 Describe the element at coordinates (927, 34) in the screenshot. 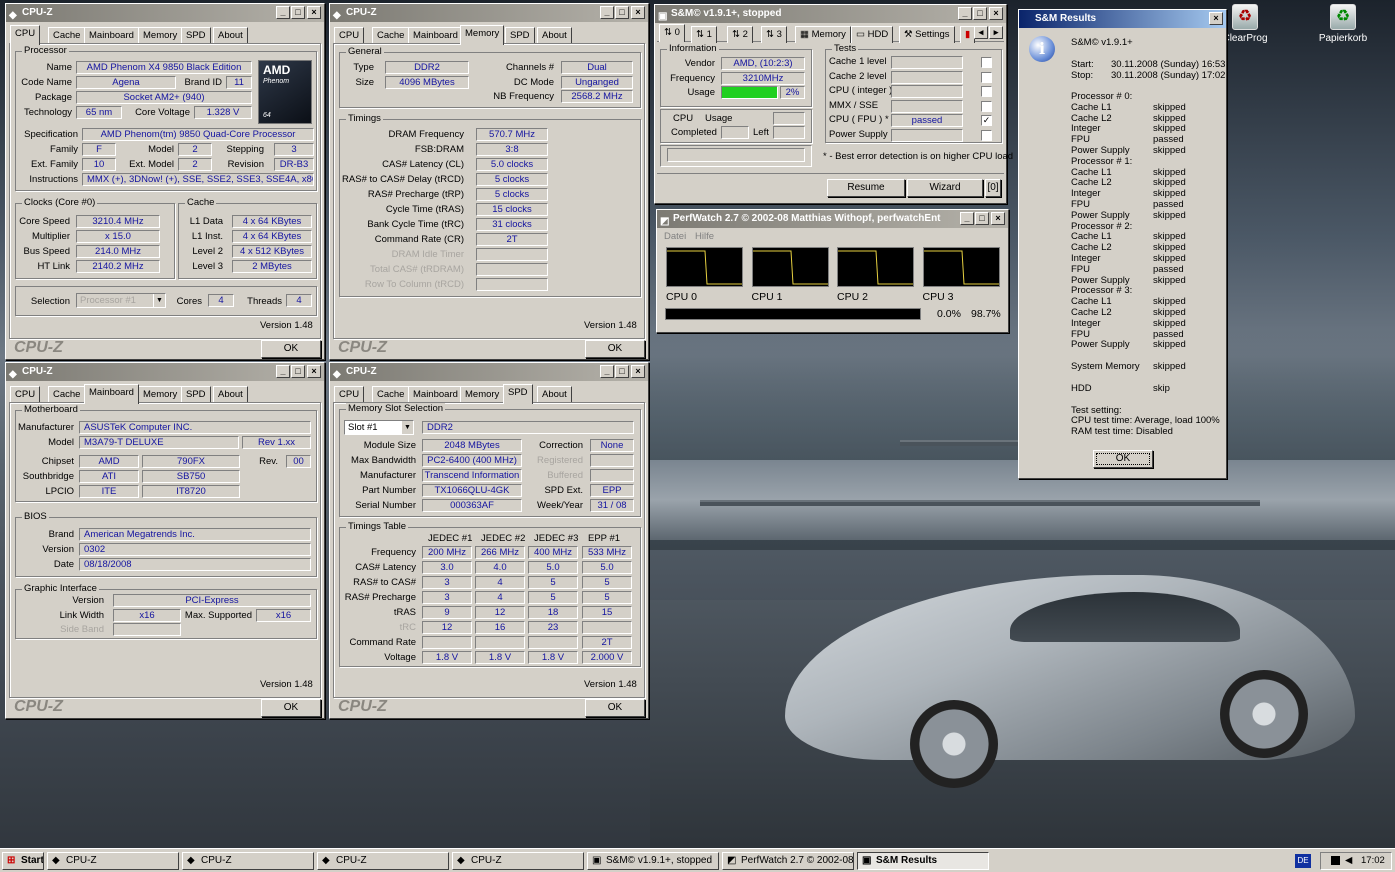

I see `sm-tab-settings: ⚒ Settings` at that location.